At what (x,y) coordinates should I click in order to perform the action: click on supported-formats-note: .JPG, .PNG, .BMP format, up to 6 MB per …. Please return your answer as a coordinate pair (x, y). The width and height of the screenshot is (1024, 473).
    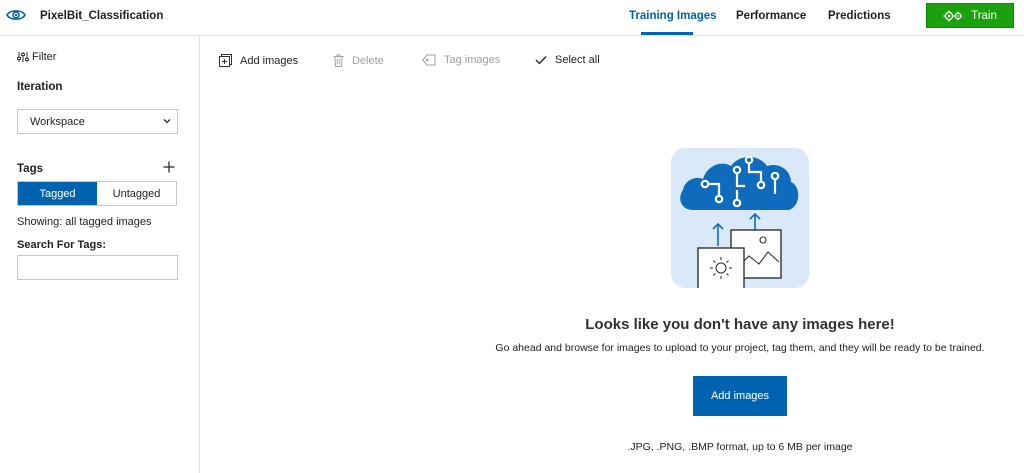
    Looking at the image, I should click on (740, 447).